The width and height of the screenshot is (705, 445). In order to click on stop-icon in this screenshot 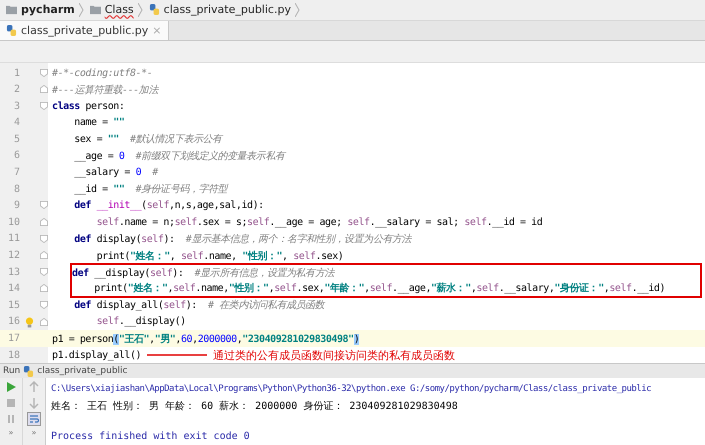, I will do `click(11, 403)`.